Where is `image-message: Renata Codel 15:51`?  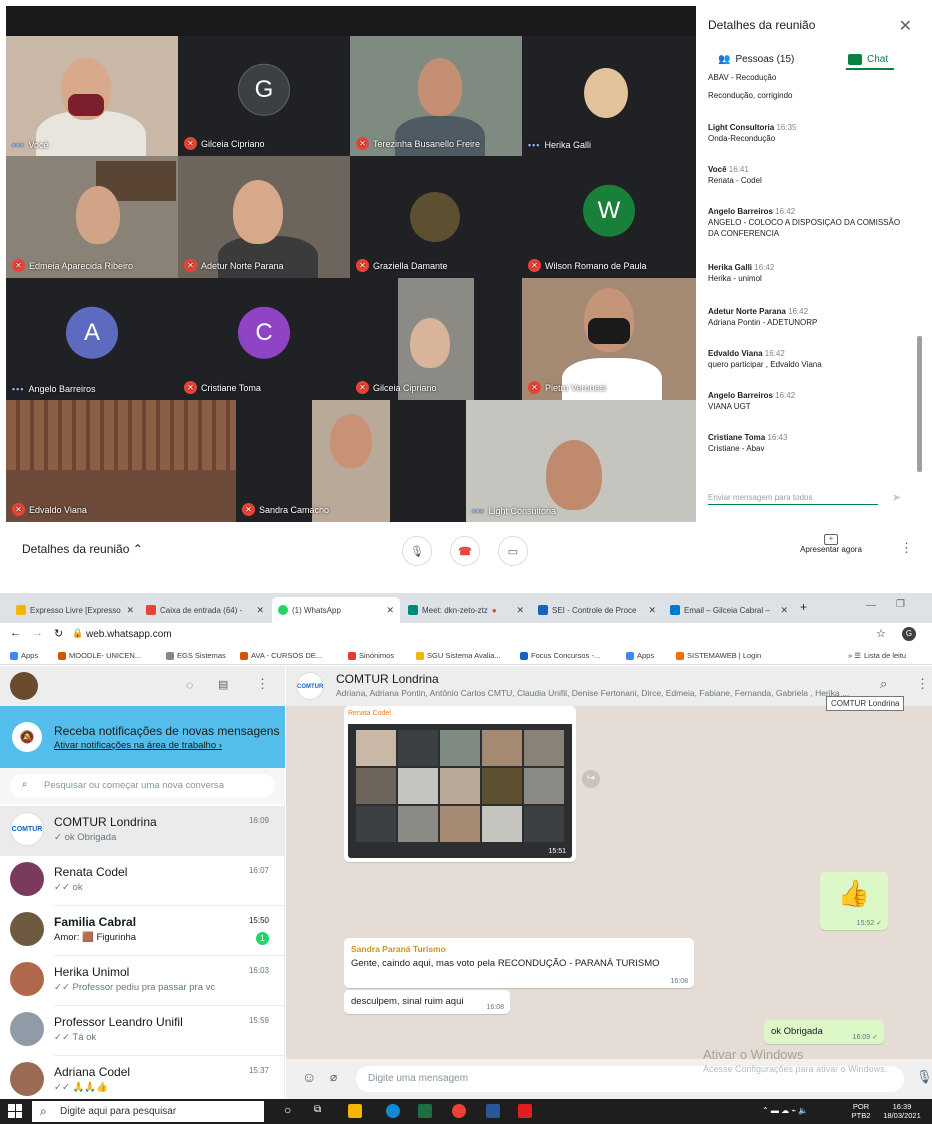
image-message: Renata Codel 15:51 is located at coordinates (460, 784).